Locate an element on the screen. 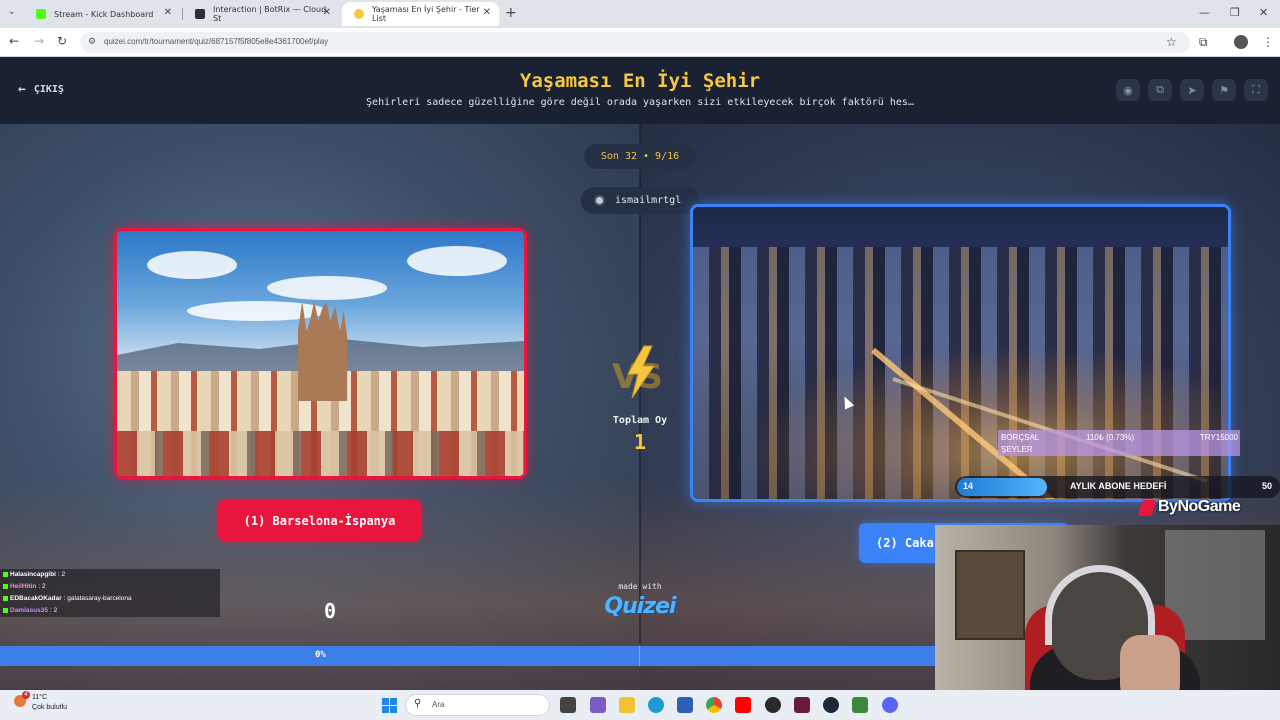 The width and height of the screenshot is (1280, 720). round-indicator: Son 32 • 9/16 is located at coordinates (640, 156).